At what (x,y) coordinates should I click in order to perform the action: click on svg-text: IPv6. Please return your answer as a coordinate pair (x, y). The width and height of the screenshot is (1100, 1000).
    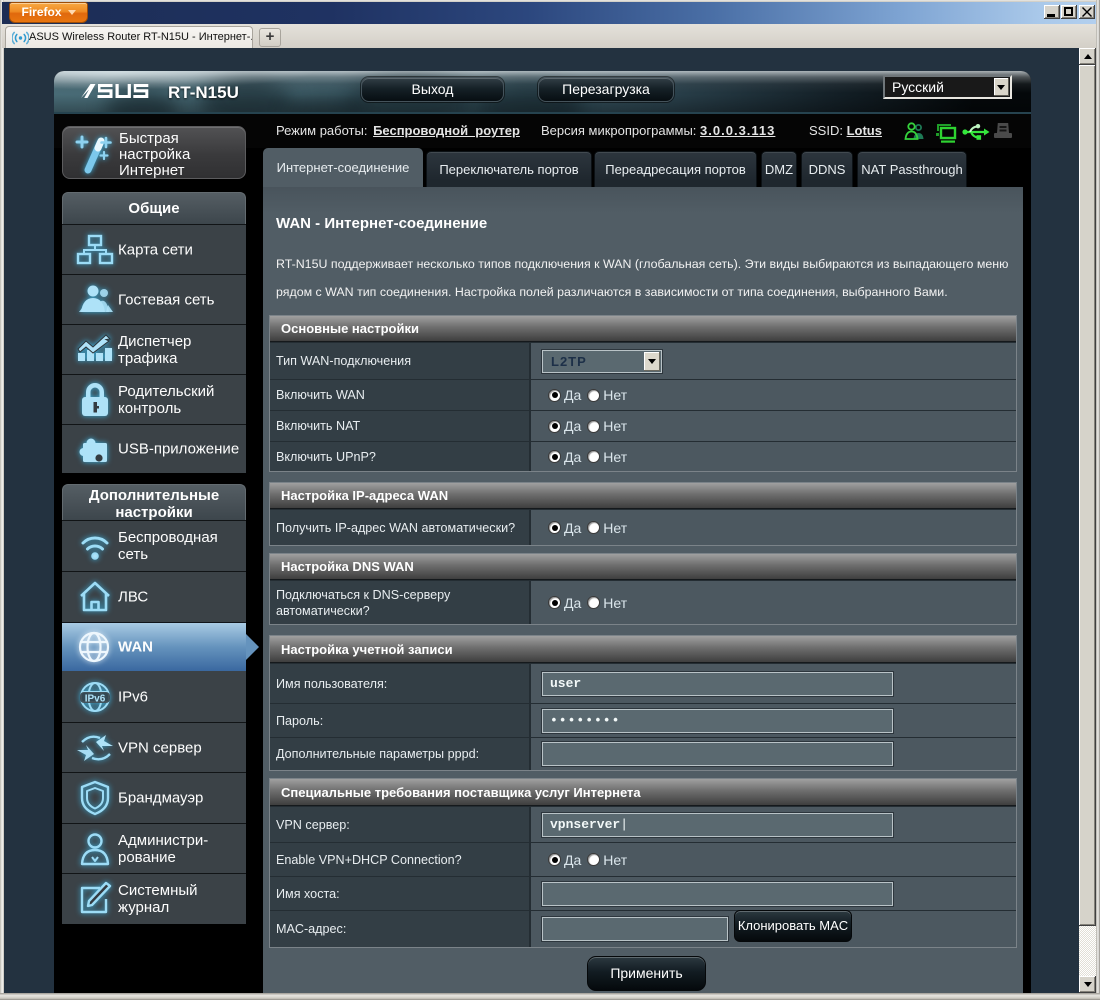
    Looking at the image, I should click on (95, 698).